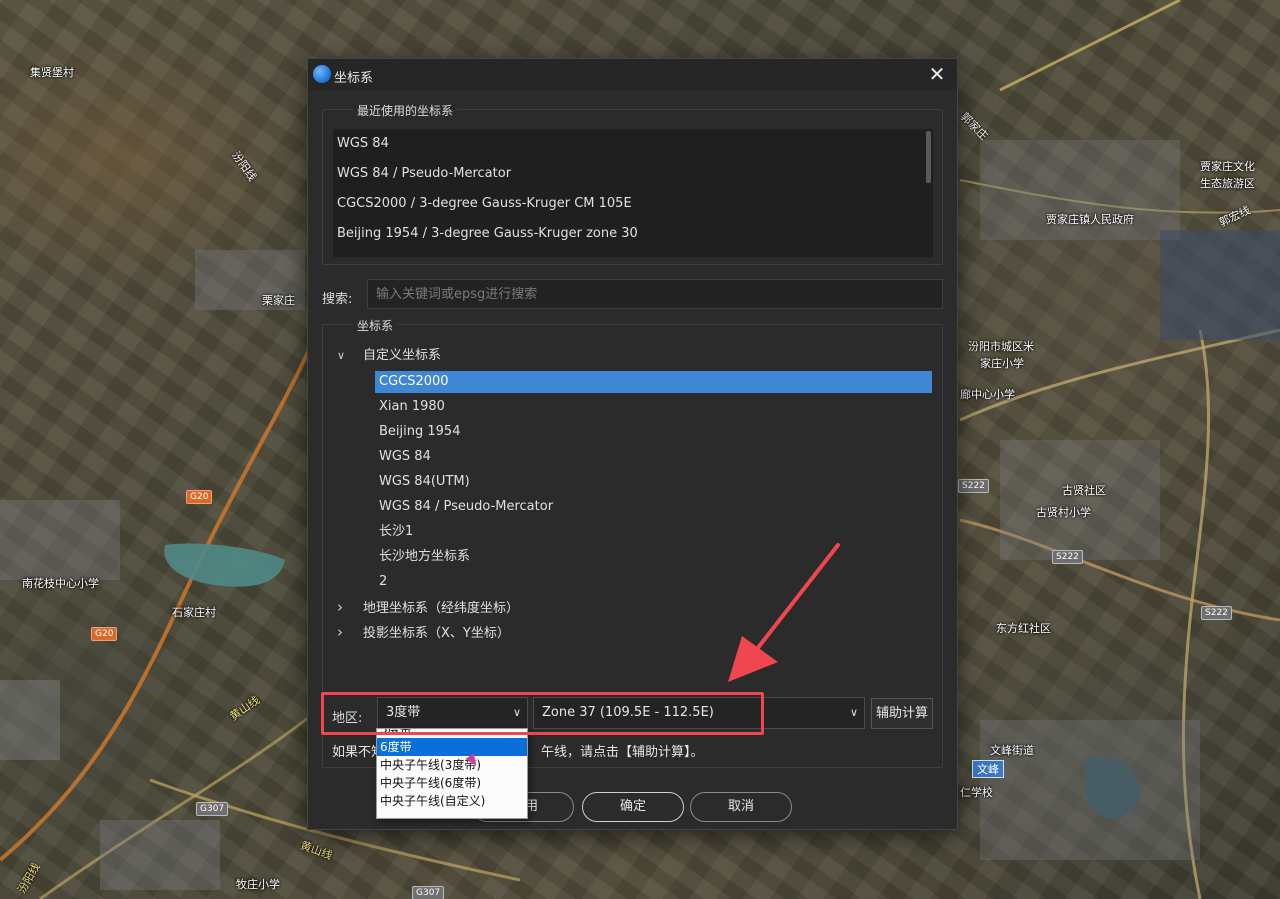 The image size is (1280, 899). I want to click on tree-item: 长沙地方坐标系, so click(424, 557).